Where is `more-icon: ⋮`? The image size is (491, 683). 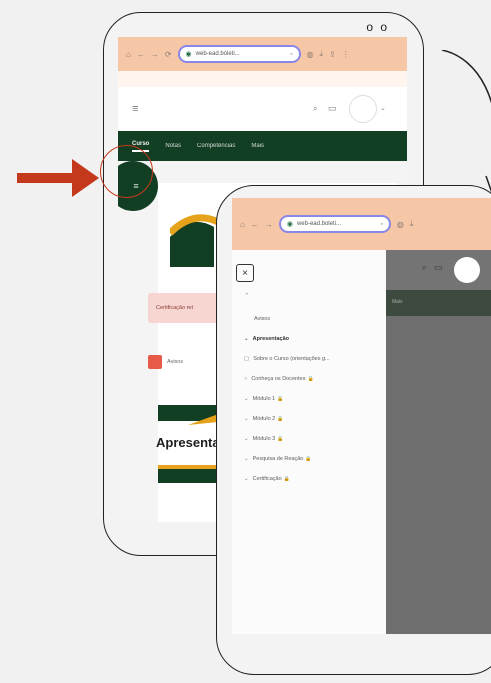 more-icon: ⋮ is located at coordinates (346, 54).